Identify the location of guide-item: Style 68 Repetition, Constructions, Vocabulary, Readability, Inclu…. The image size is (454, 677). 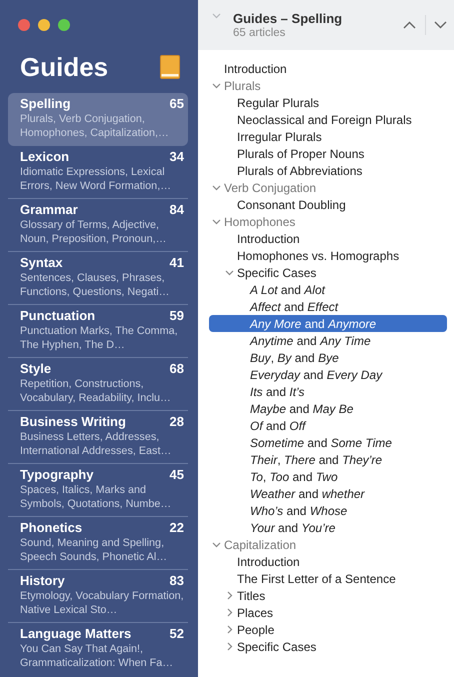
(98, 384).